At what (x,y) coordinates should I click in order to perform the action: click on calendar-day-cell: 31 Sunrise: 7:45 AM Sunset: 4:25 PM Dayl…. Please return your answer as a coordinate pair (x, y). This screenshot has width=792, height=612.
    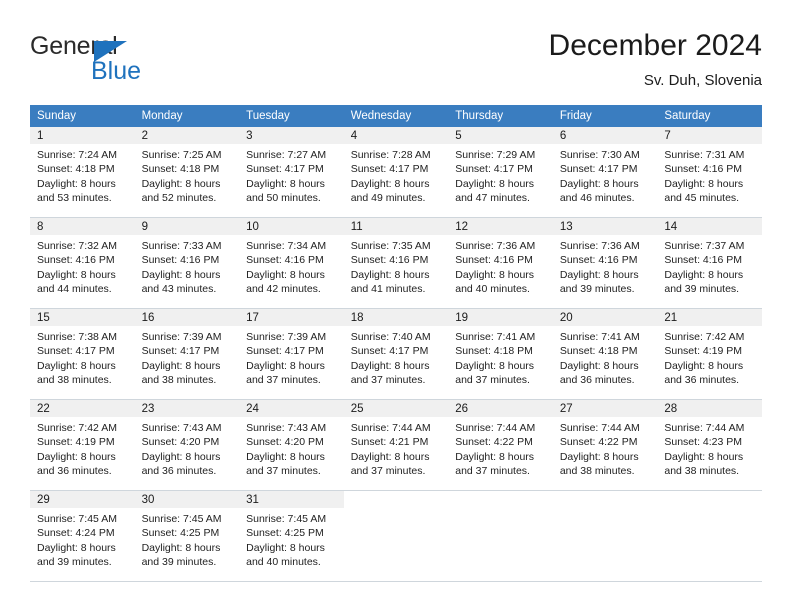
    Looking at the image, I should click on (291, 536).